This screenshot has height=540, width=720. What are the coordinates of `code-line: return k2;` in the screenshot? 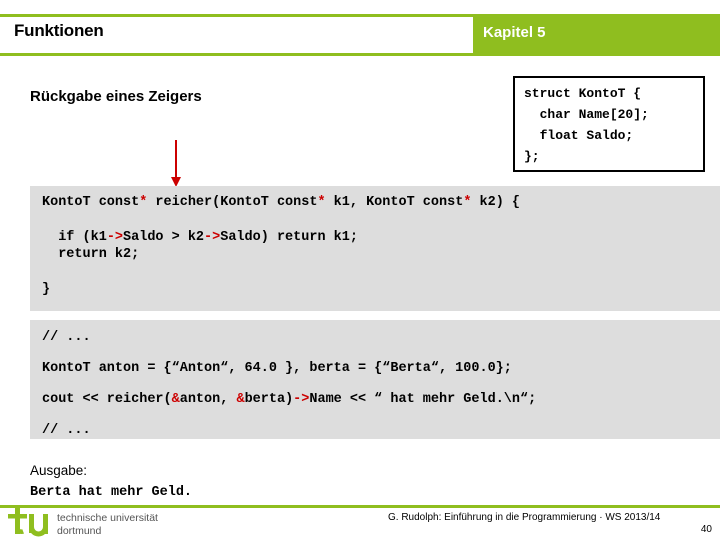 It's located at (91, 254).